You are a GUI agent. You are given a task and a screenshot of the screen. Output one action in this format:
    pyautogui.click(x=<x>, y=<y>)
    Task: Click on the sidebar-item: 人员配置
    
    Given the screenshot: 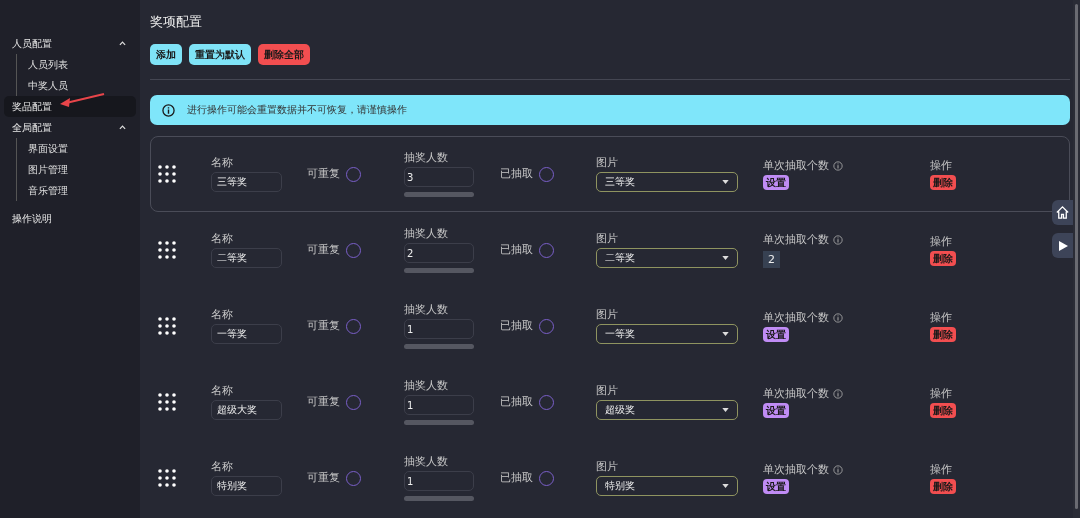 What is the action you would take?
    pyautogui.click(x=70, y=43)
    